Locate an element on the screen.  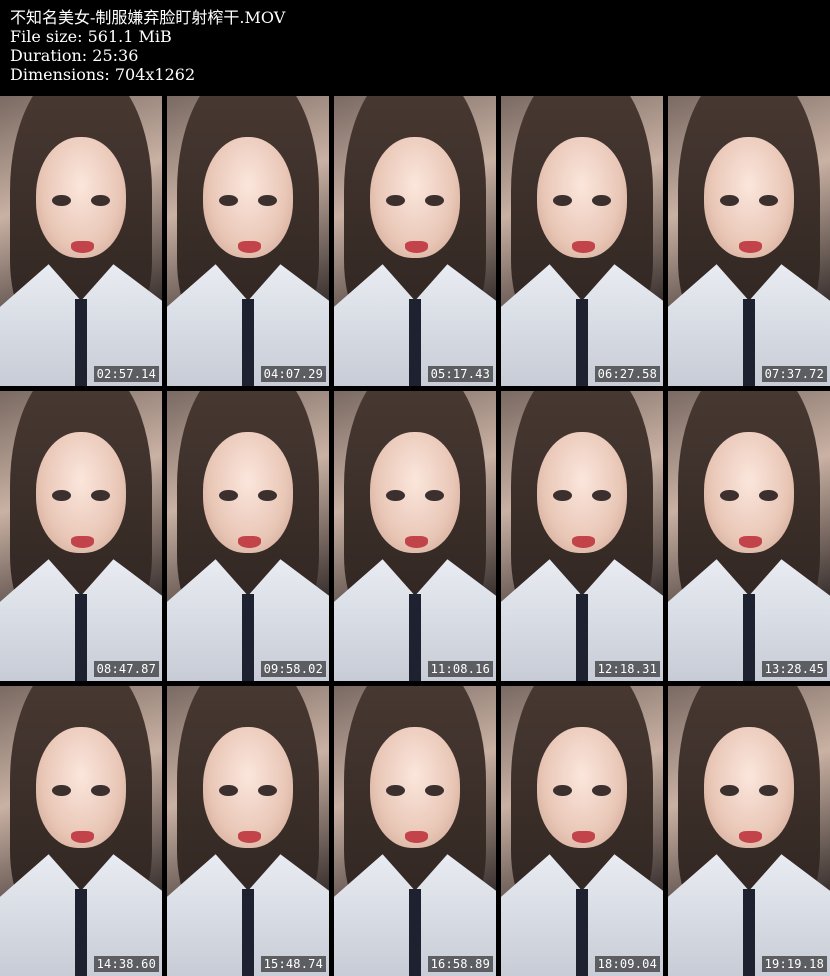
video-thumbnail: 09:58.02 is located at coordinates (248, 536).